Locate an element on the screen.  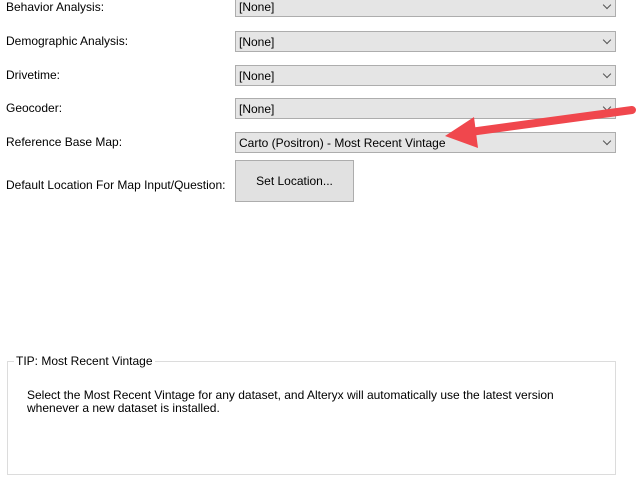
annotation-arrow is located at coordinates (540, 127).